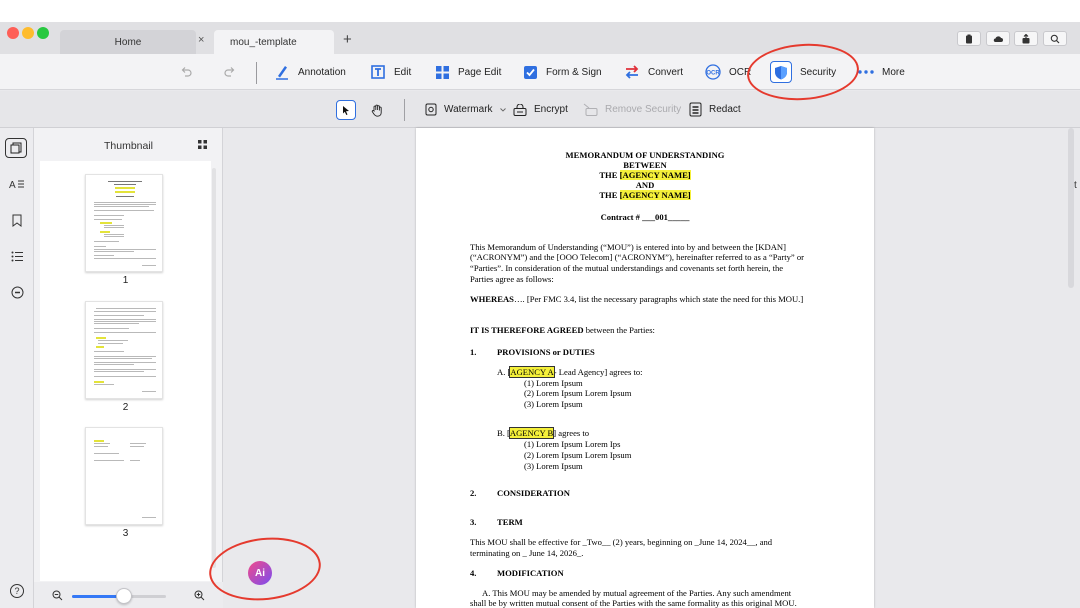  Describe the element at coordinates (553, 466) in the screenshot. I see `agency-b-item: (3) Lorem Ipsum` at that location.